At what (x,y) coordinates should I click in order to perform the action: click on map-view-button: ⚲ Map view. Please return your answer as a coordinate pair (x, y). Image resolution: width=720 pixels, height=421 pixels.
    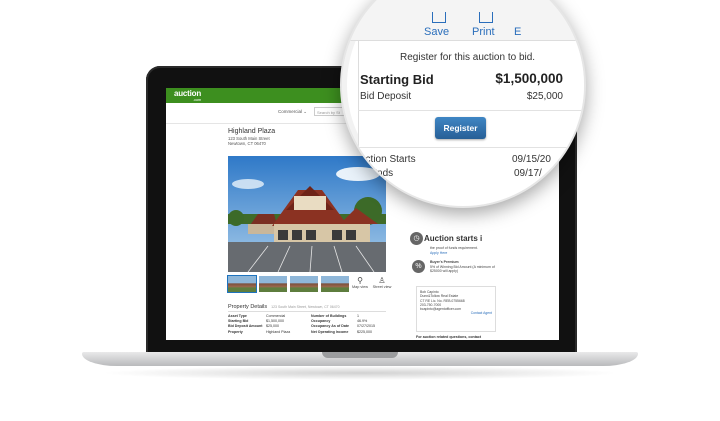
    Looking at the image, I should click on (360, 285).